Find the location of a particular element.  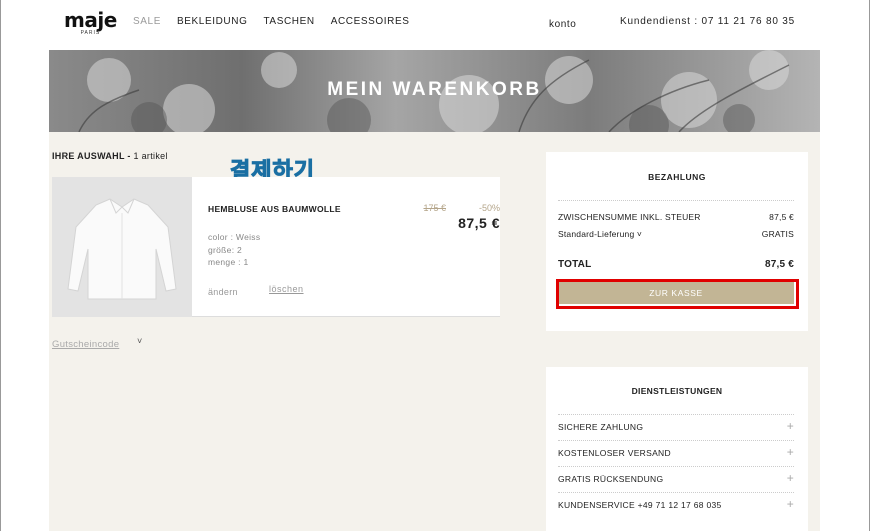

account-link: konto is located at coordinates (562, 24).